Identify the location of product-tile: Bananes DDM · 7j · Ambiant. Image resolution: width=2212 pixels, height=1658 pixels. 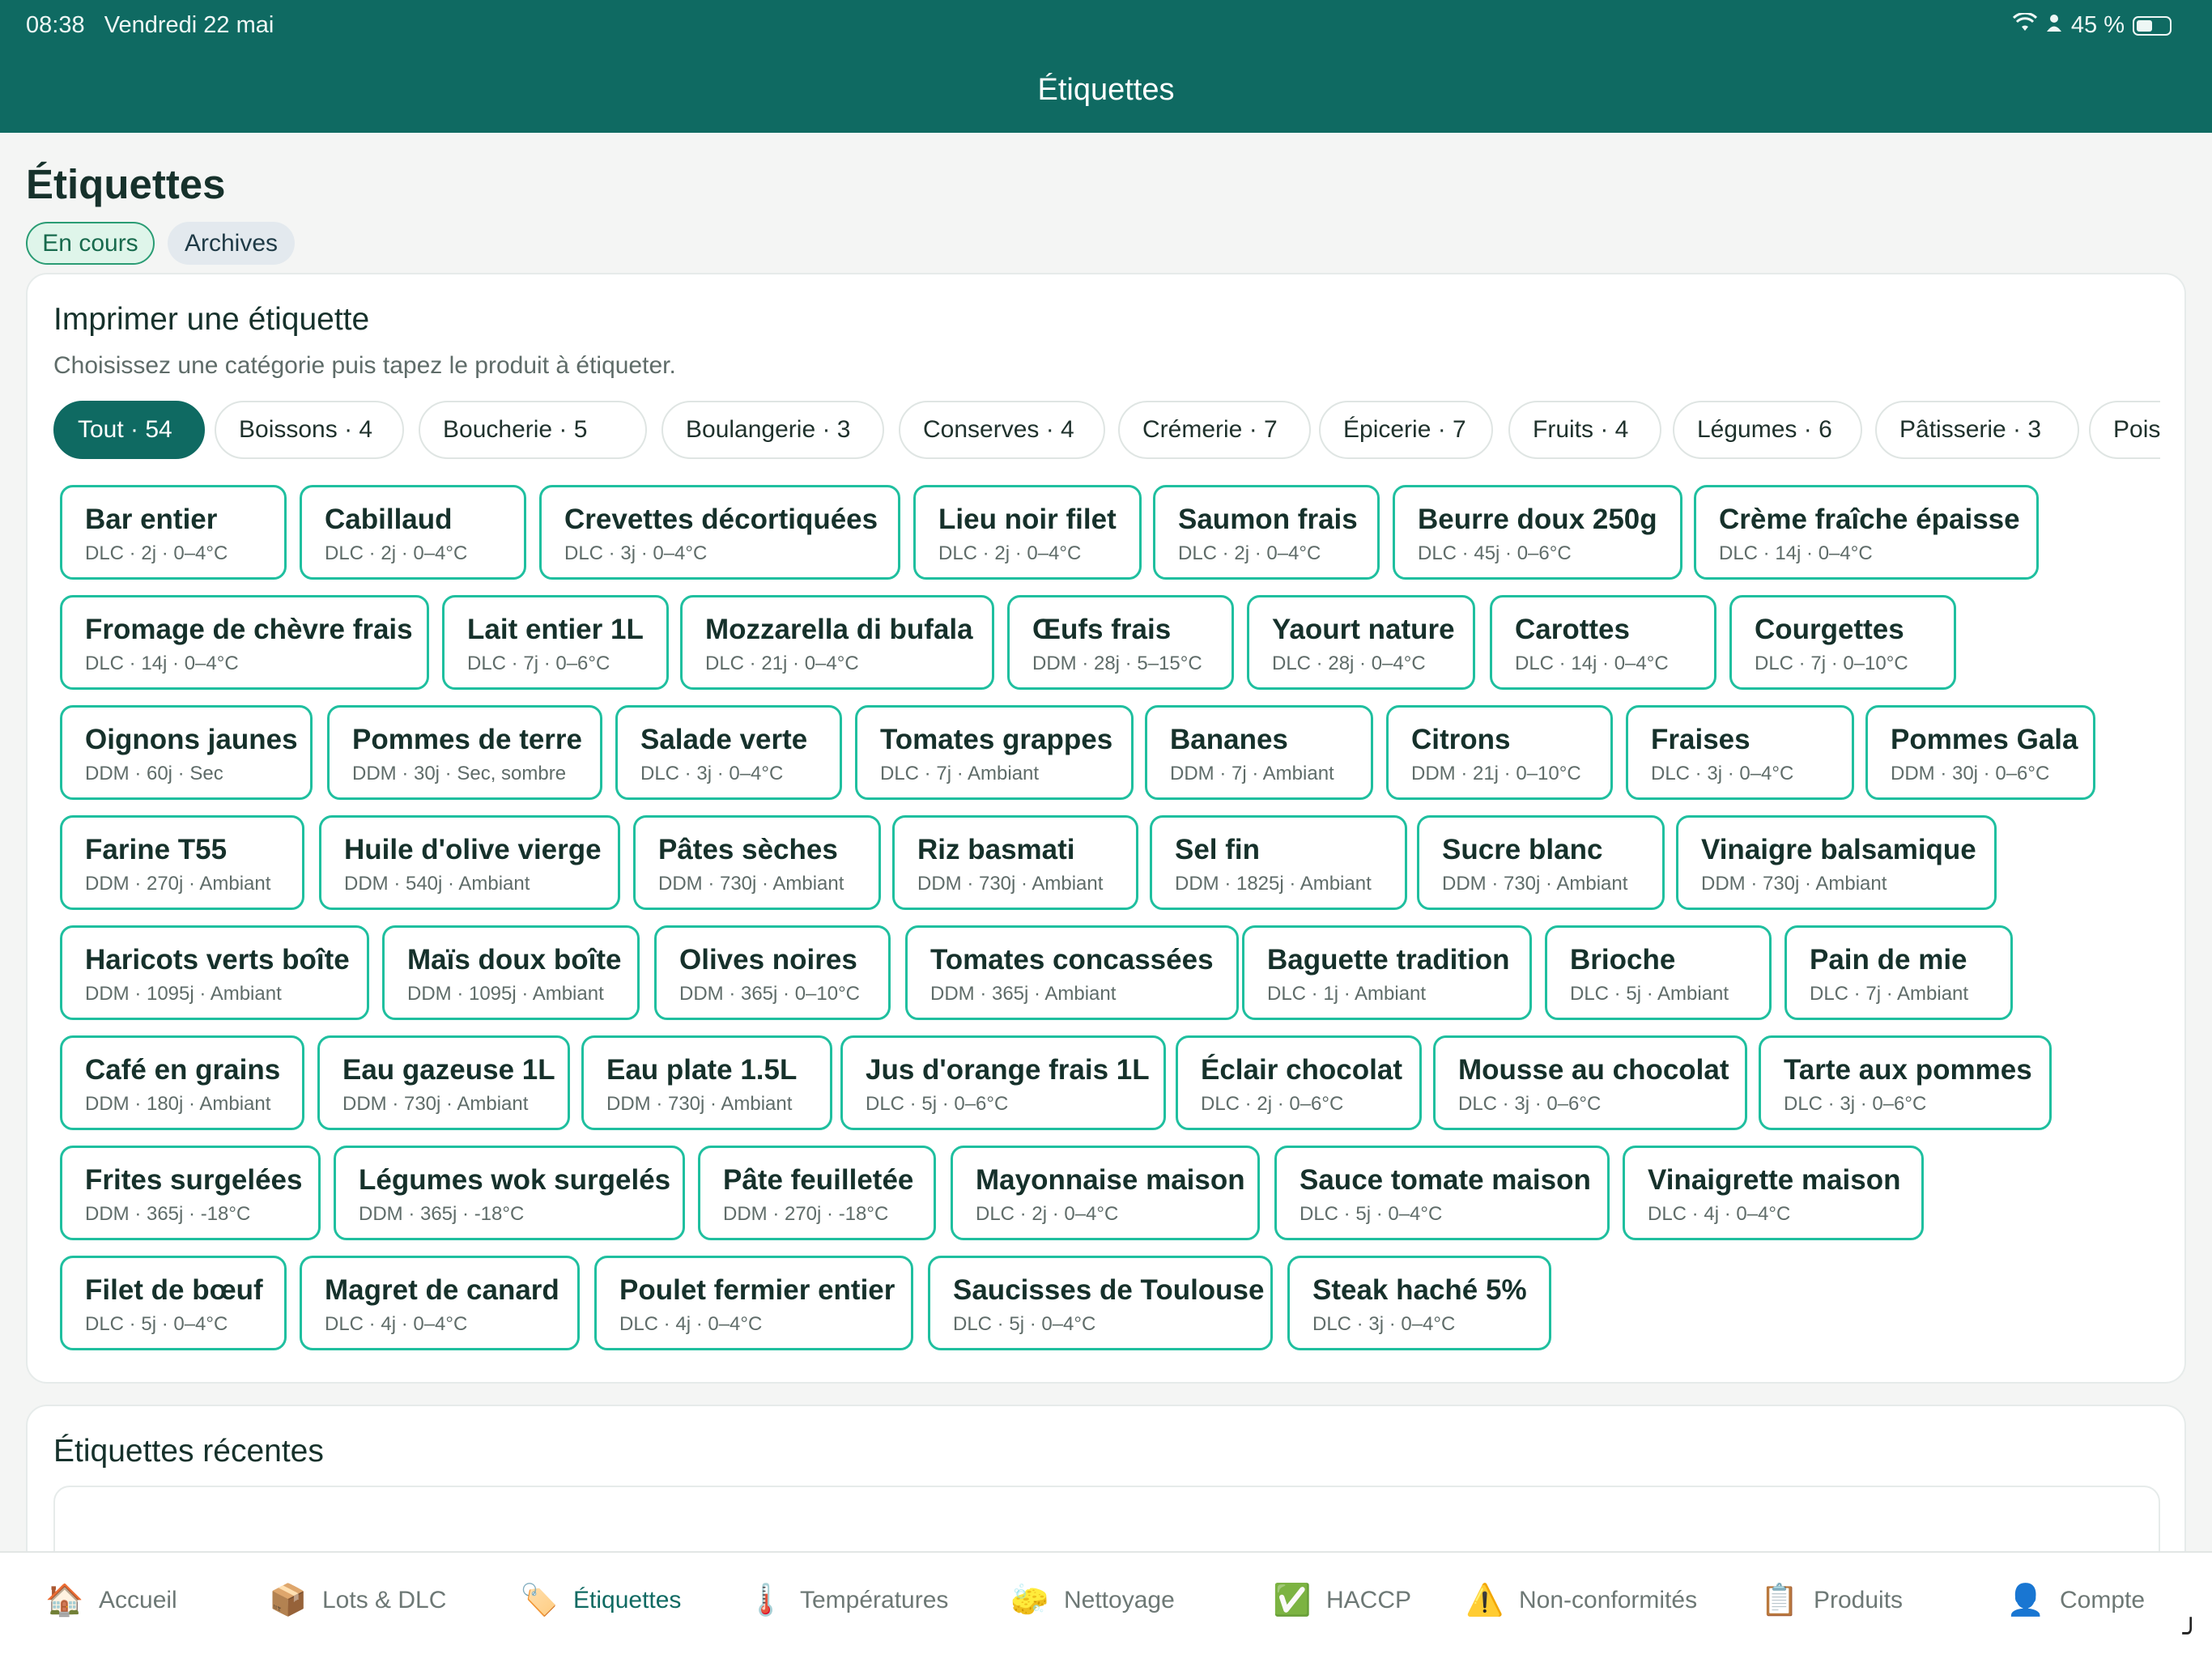
(1259, 752).